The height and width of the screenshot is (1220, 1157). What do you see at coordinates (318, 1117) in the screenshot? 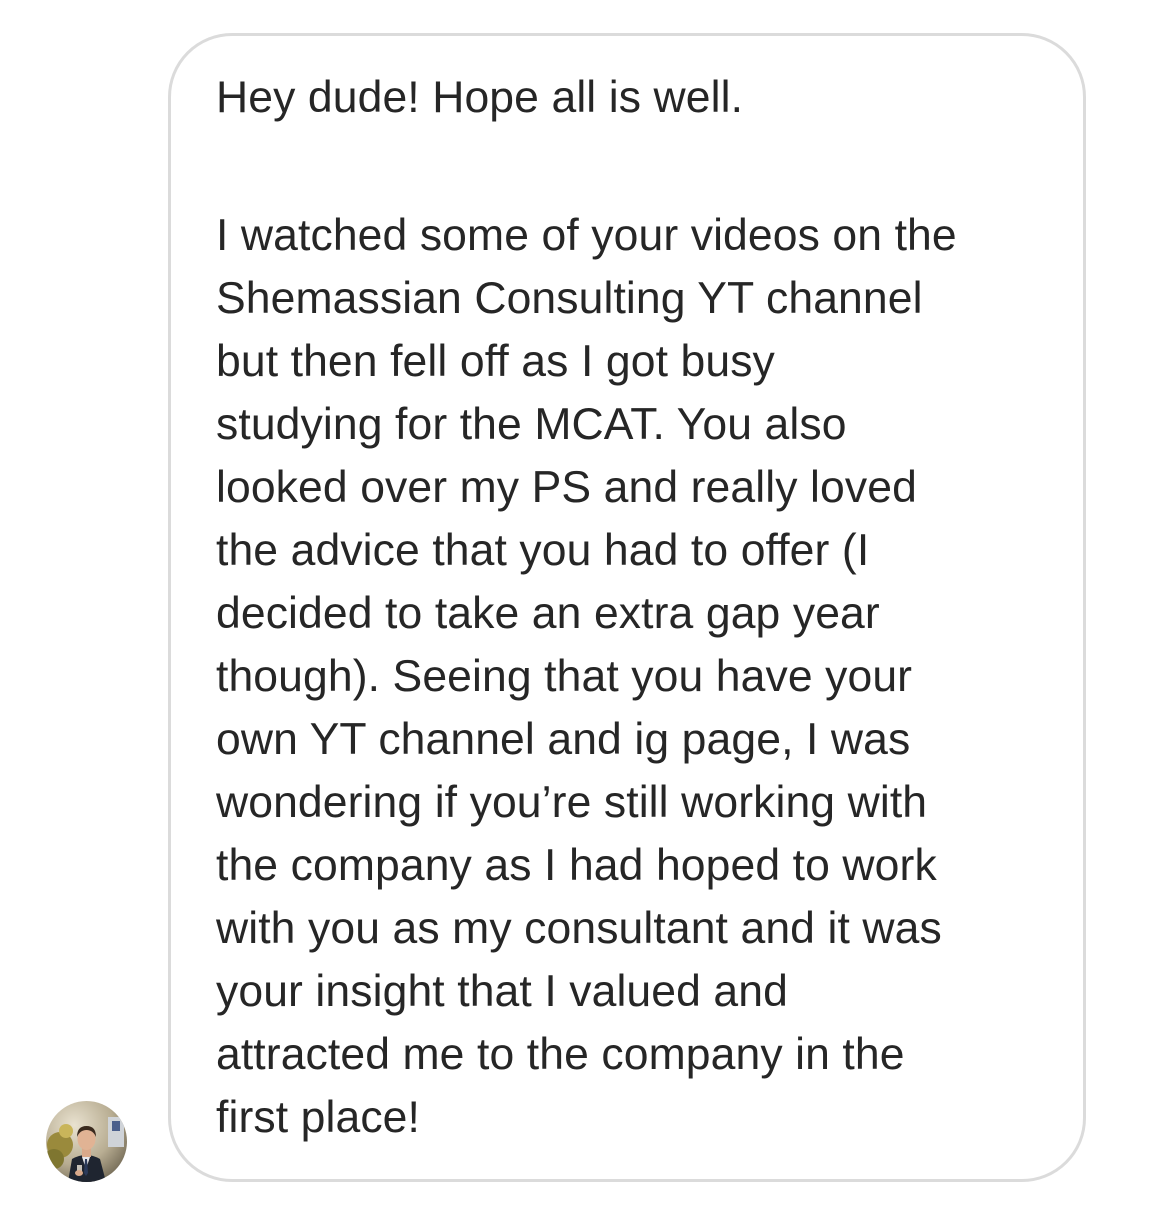
I see `message-line: first place!` at bounding box center [318, 1117].